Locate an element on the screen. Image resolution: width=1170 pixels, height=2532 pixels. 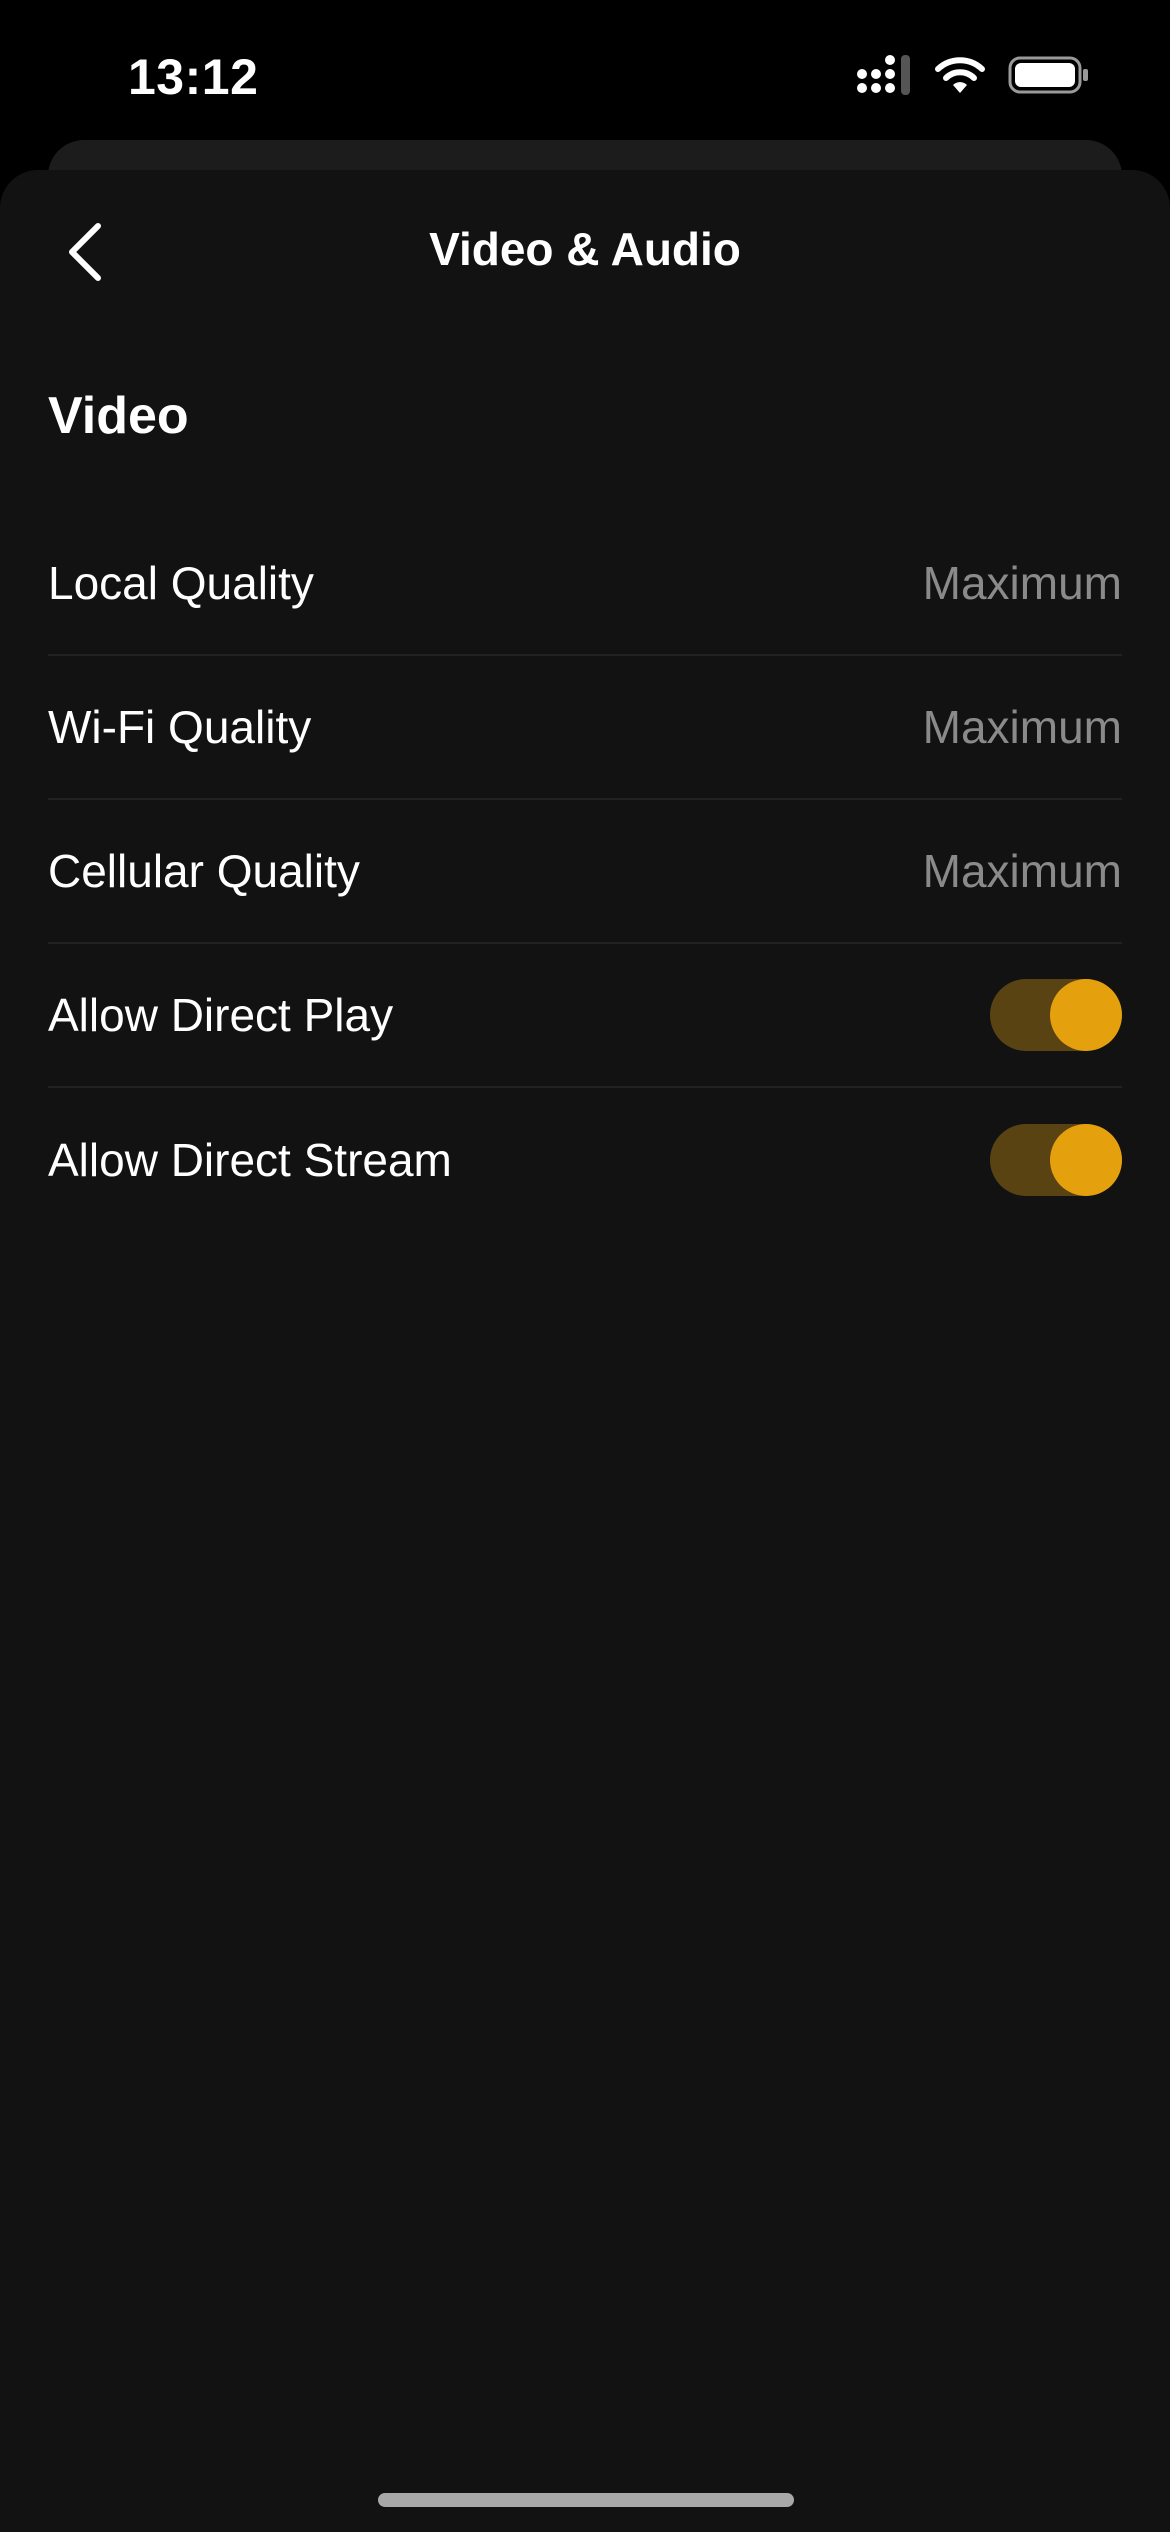
setting-allow-direct-play: Allow Direct Play is located at coordinates (585, 1016).